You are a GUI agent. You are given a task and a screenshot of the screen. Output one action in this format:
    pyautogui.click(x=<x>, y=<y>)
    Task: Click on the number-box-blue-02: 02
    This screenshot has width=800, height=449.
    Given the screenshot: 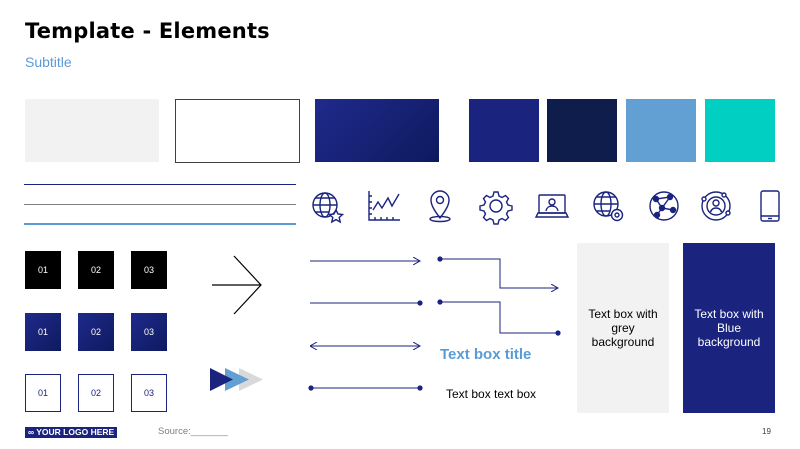 What is the action you would take?
    pyautogui.click(x=96, y=332)
    